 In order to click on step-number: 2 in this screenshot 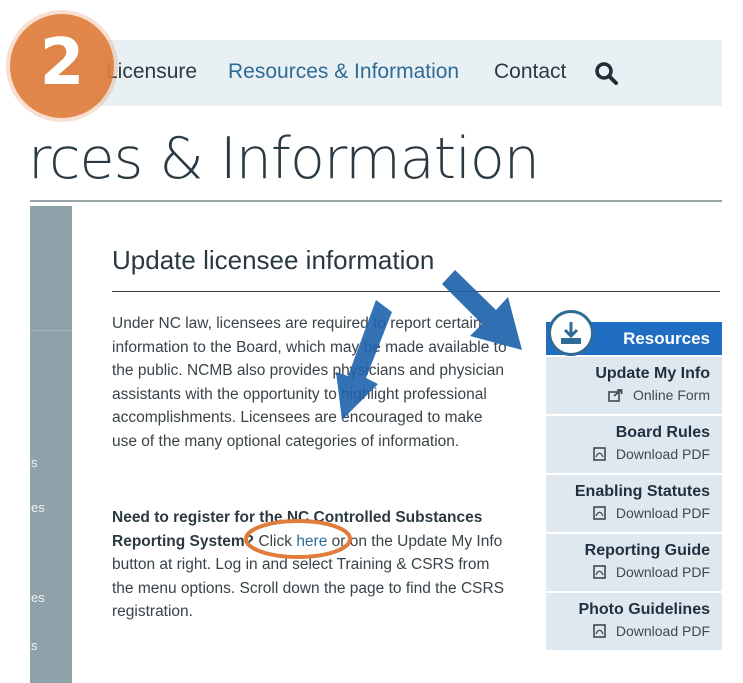, I will do `click(62, 63)`.